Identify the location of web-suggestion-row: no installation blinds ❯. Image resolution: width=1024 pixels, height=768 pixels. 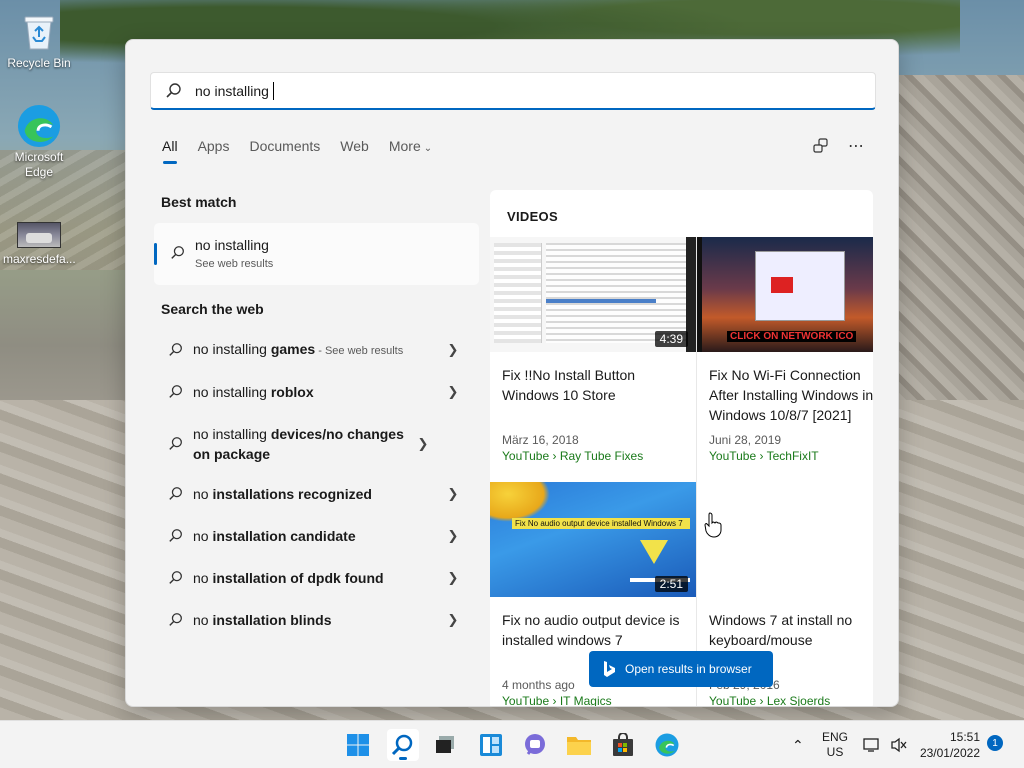
(316, 620).